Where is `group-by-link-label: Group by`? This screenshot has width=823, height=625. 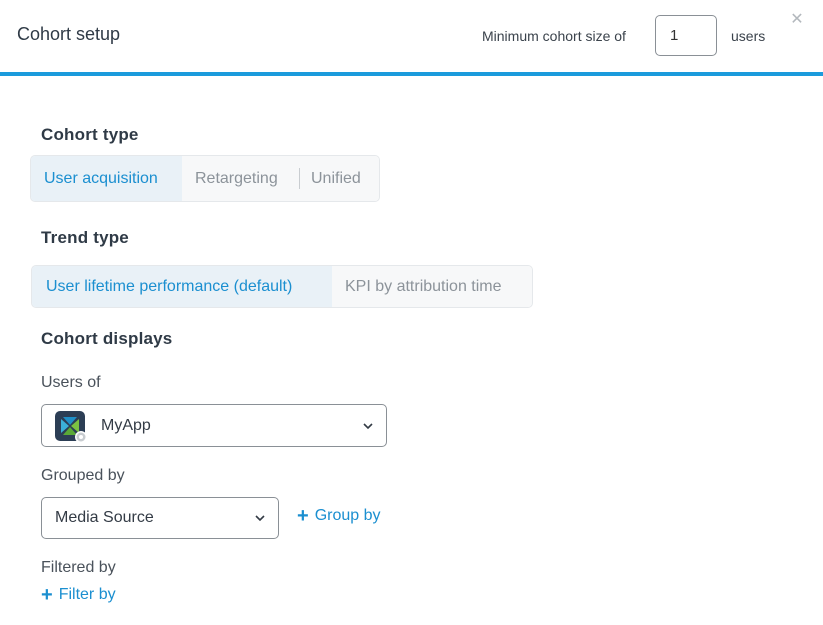
group-by-link-label: Group by is located at coordinates (347, 515).